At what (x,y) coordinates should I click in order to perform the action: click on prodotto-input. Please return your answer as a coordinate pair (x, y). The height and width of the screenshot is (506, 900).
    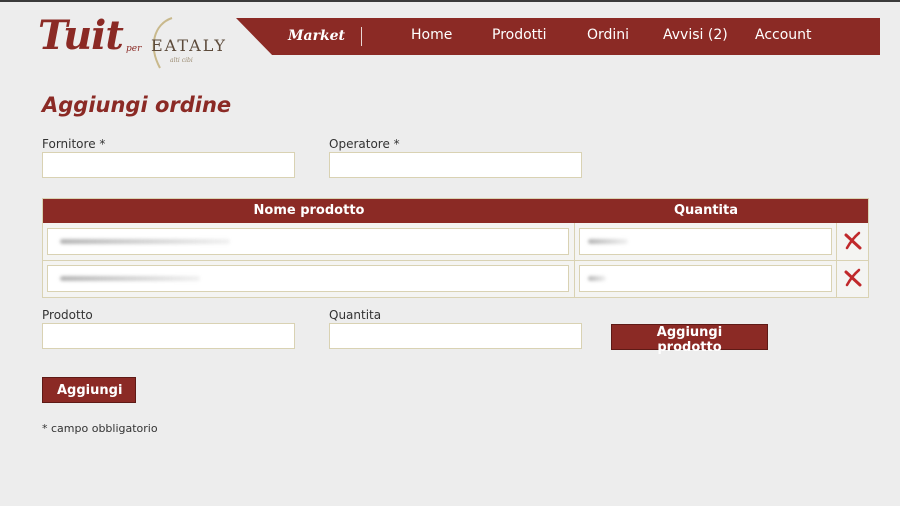
    Looking at the image, I should click on (168, 336).